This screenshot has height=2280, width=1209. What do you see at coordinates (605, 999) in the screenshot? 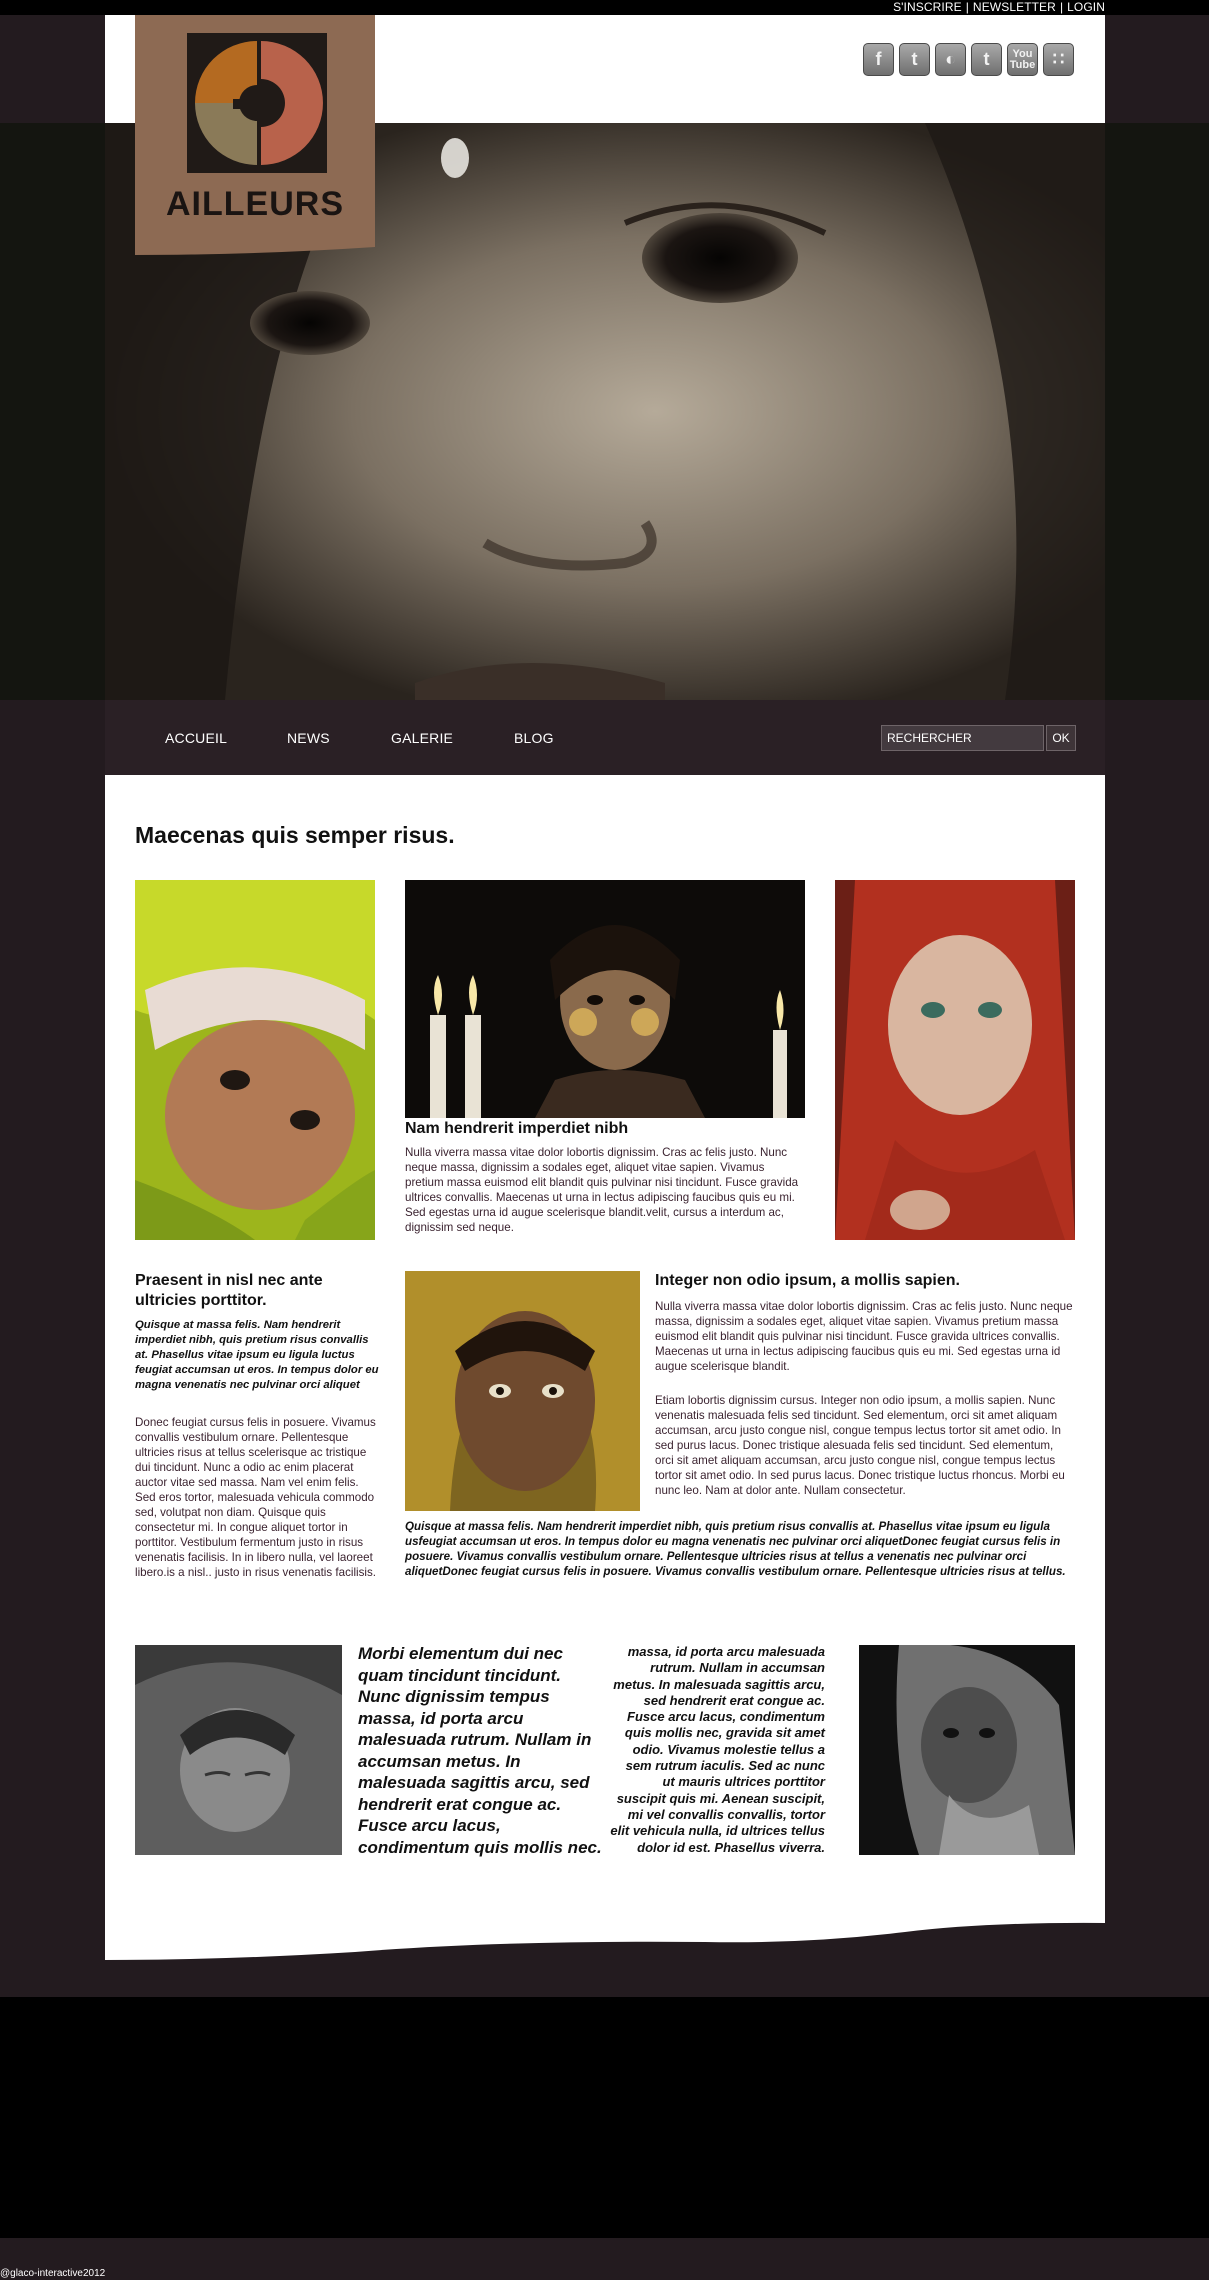
I see `photo-candles-girl` at bounding box center [605, 999].